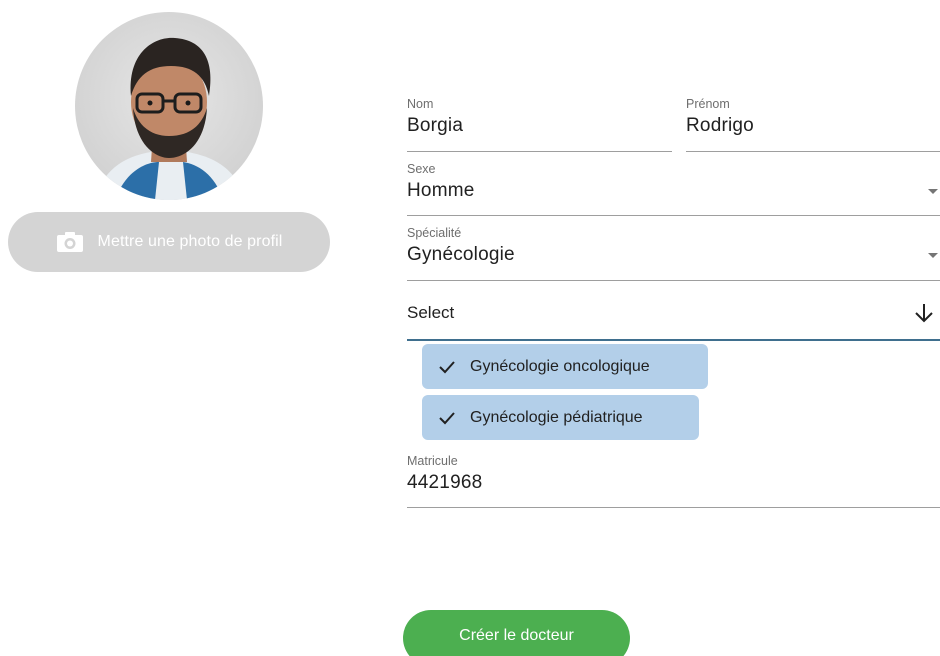  Describe the element at coordinates (516, 635) in the screenshot. I see `create-doctor-label: Créer le docteur` at that location.